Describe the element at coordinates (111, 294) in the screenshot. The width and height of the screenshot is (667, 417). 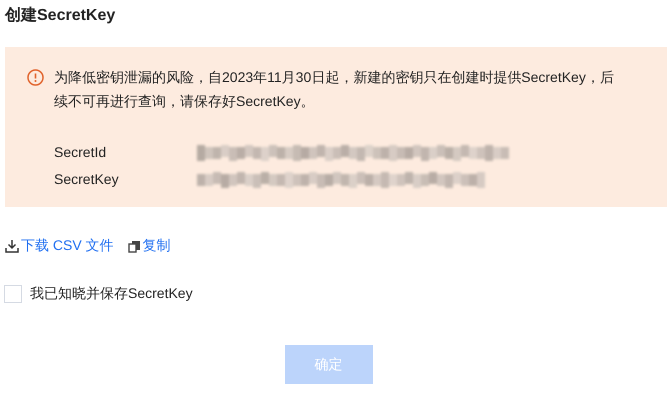
I see `checkbox-label: 我已知晓并保存SecretKey` at that location.